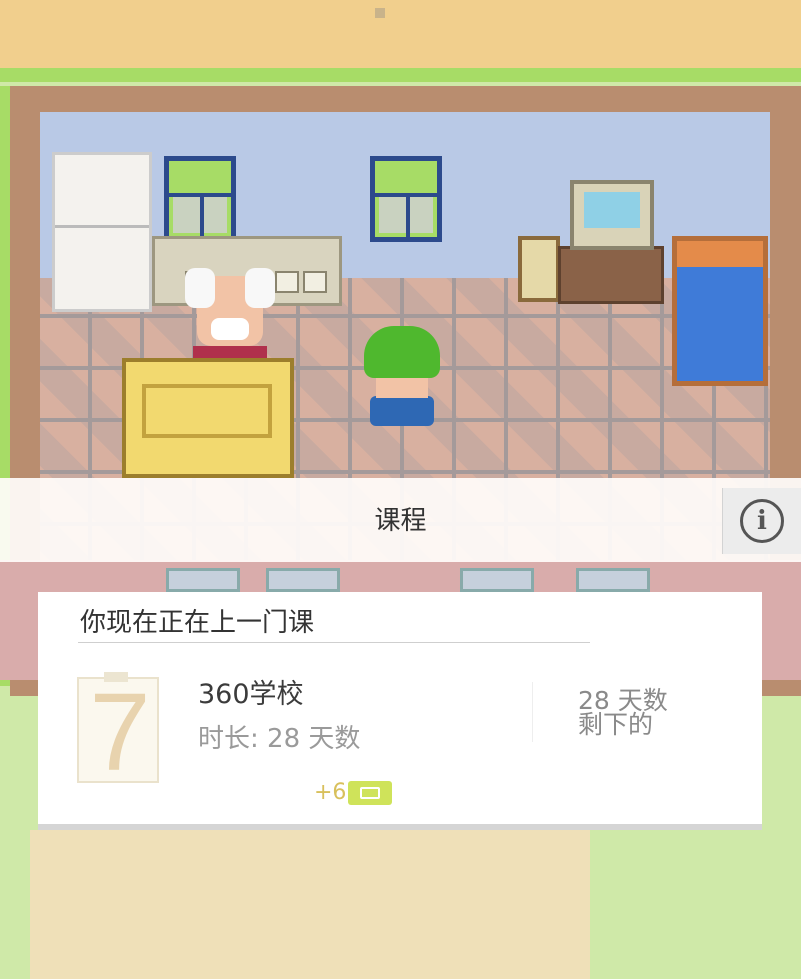 The width and height of the screenshot is (801, 979). Describe the element at coordinates (279, 739) in the screenshot. I see `course-duration: 时长: 28 天数` at that location.